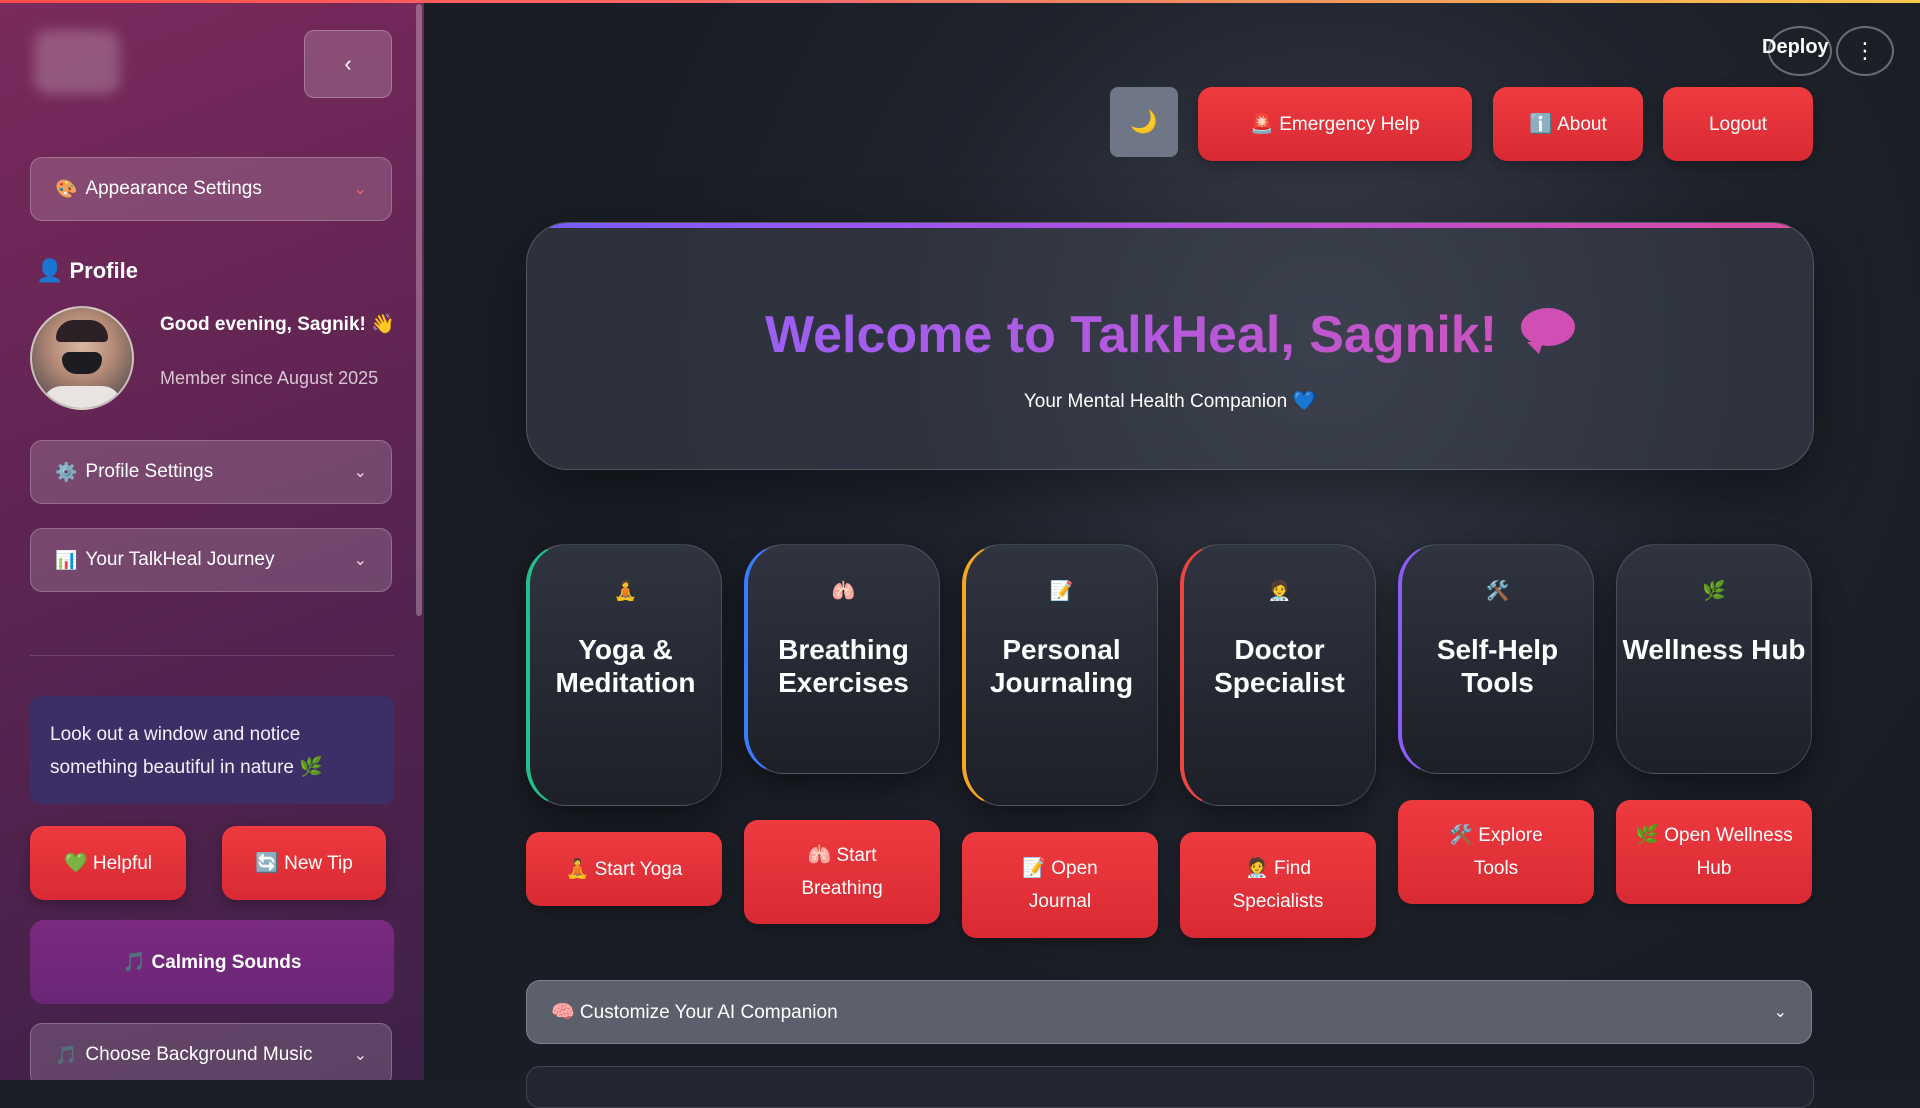 This screenshot has width=1920, height=1108. Describe the element at coordinates (1497, 666) in the screenshot. I see `feature-card-title: Self-Help Tools` at that location.